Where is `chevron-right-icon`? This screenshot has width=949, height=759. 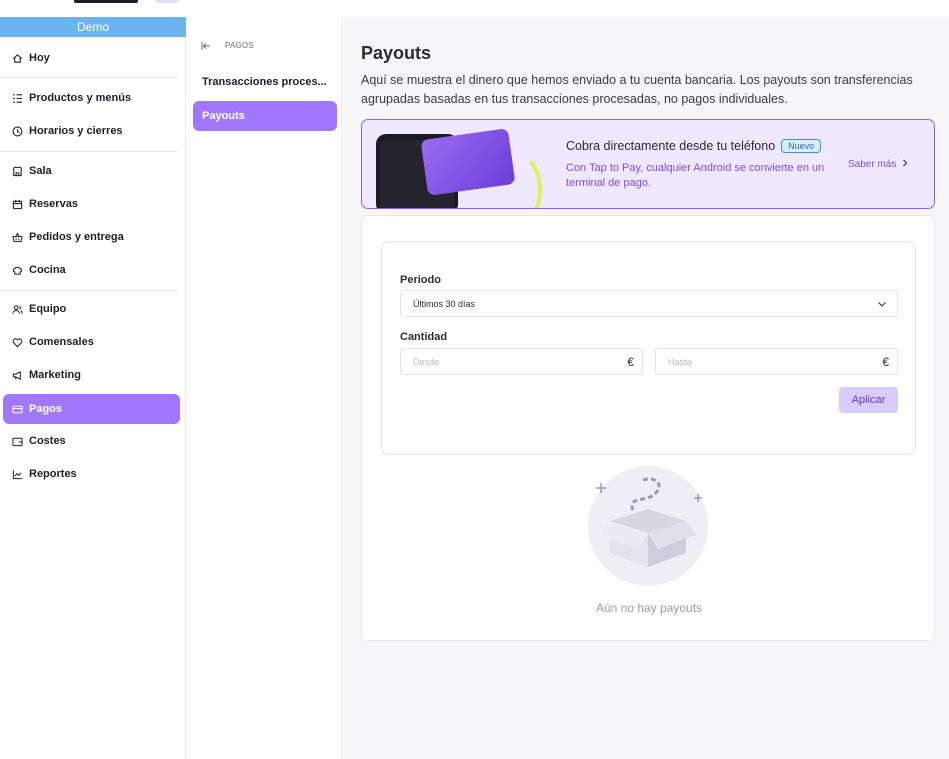 chevron-right-icon is located at coordinates (905, 164).